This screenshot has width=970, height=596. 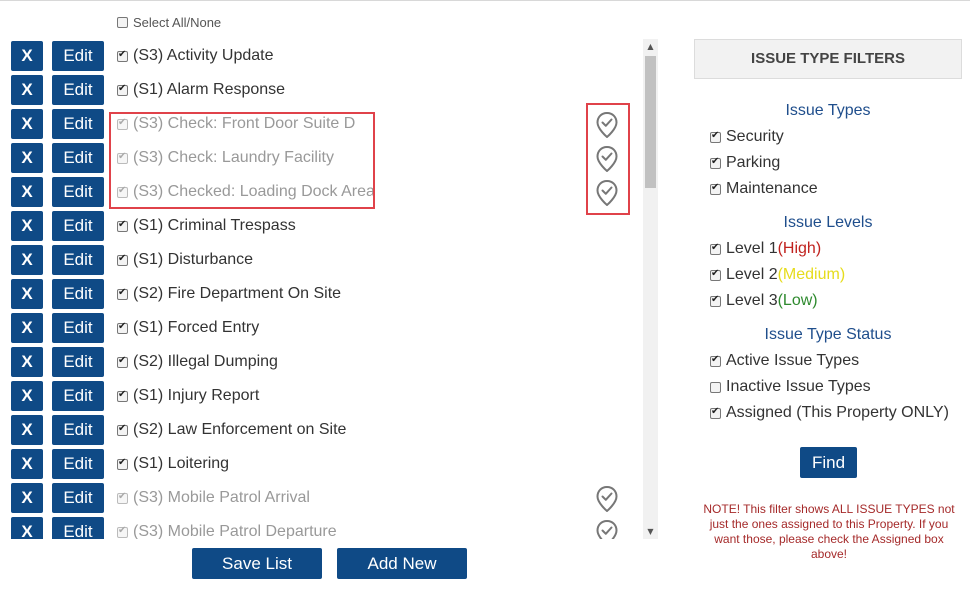 What do you see at coordinates (221, 497) in the screenshot?
I see `row-label: (S3) Mobile Patrol Arrival` at bounding box center [221, 497].